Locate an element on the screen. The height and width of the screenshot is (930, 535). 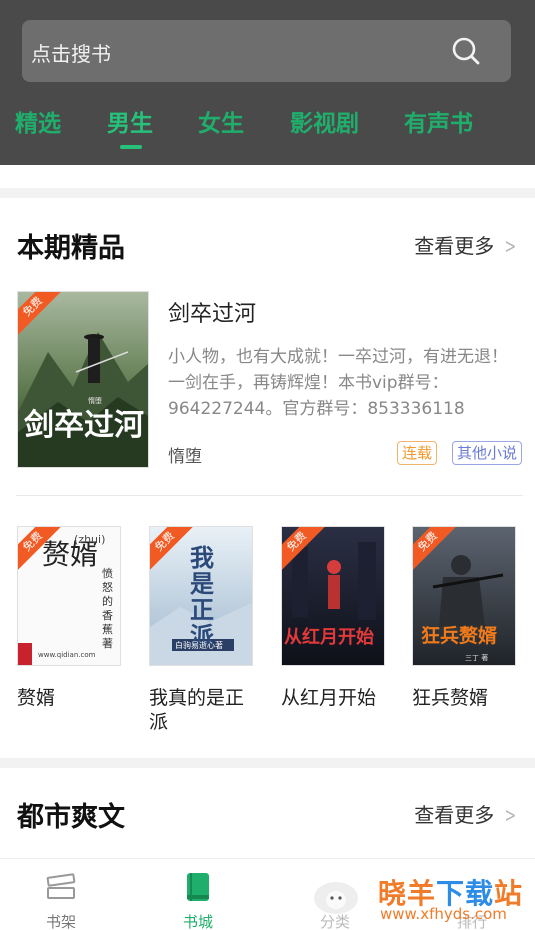
cover-title: 从红月开始 is located at coordinates (329, 637).